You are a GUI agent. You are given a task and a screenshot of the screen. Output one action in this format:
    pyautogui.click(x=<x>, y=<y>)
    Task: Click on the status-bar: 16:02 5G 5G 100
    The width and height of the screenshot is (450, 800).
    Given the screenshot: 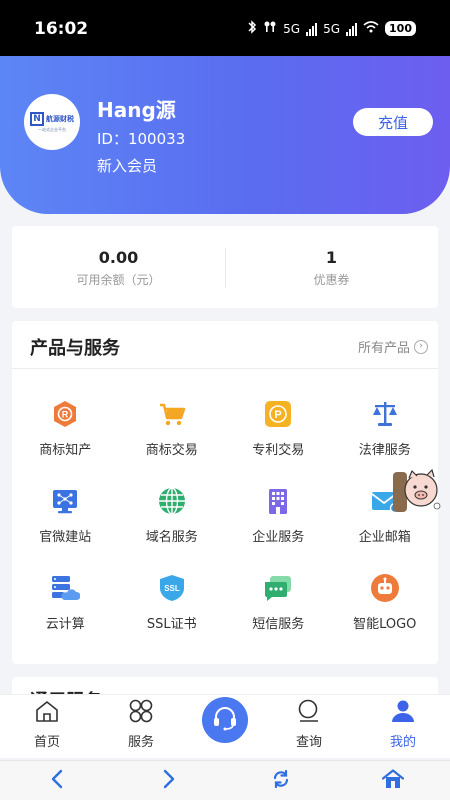 What is the action you would take?
    pyautogui.click(x=225, y=28)
    